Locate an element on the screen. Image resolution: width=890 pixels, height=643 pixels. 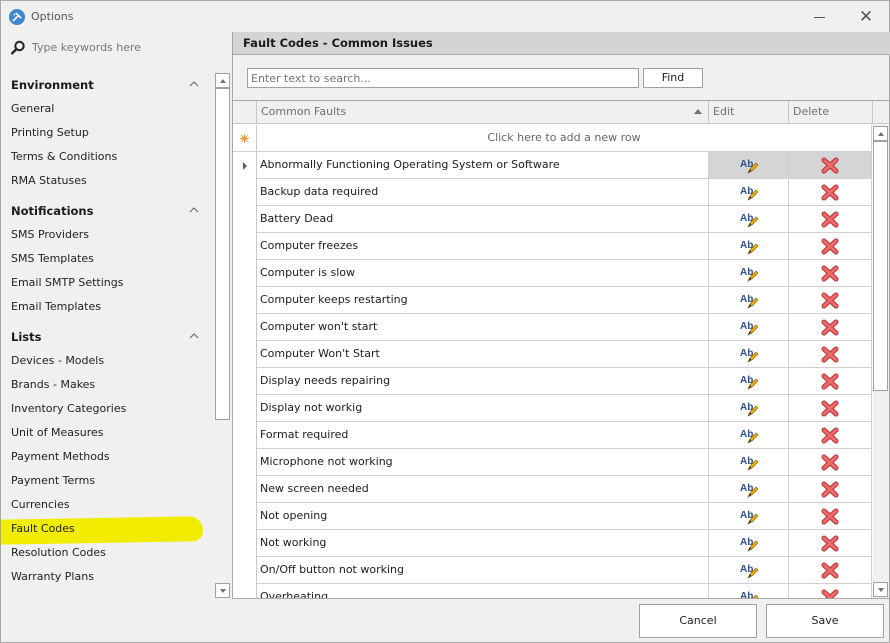
nav-item-resolution-codes: Resolution Codes is located at coordinates (106, 553).